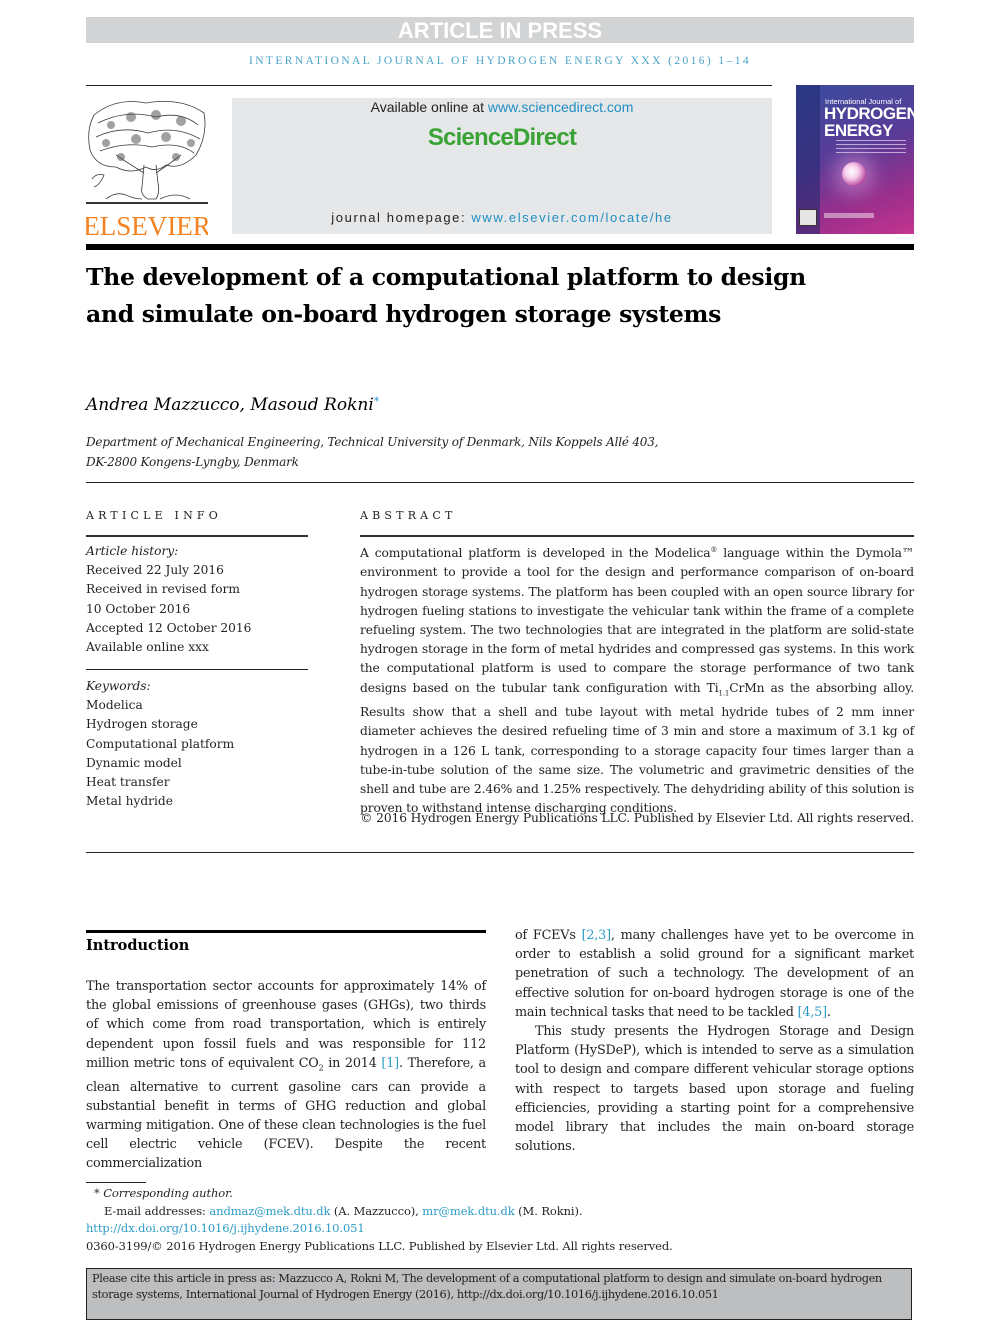 The width and height of the screenshot is (992, 1323). What do you see at coordinates (197, 669) in the screenshot?
I see `keywords-rule` at bounding box center [197, 669].